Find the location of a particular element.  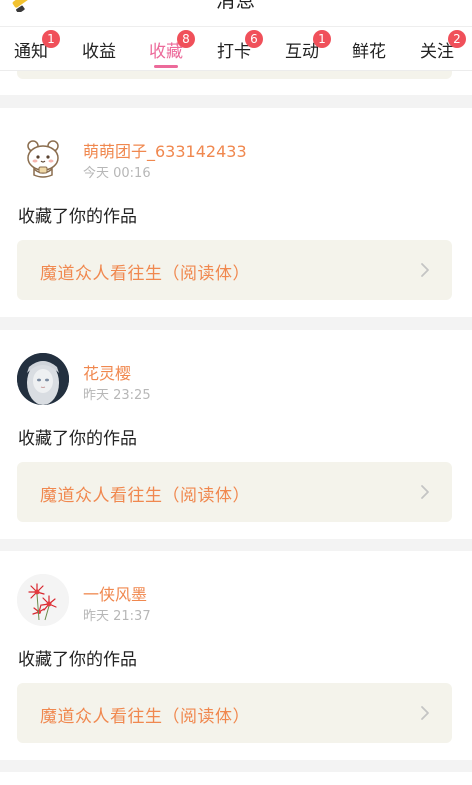

tab-badge: 8 is located at coordinates (186, 39).